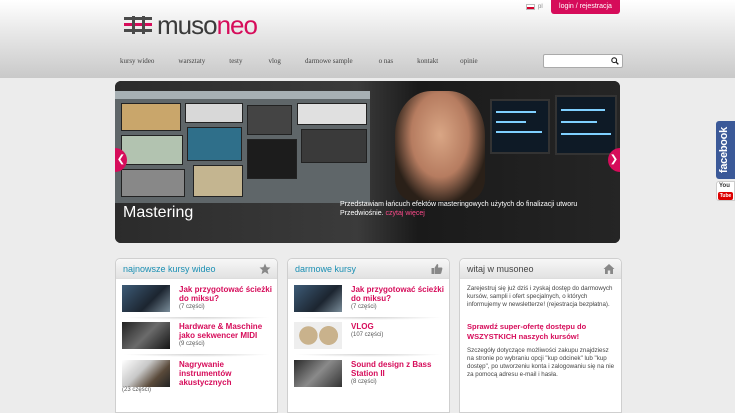 The height and width of the screenshot is (413, 735). I want to click on nav-item-kontakt: kontakt, so click(427, 61).